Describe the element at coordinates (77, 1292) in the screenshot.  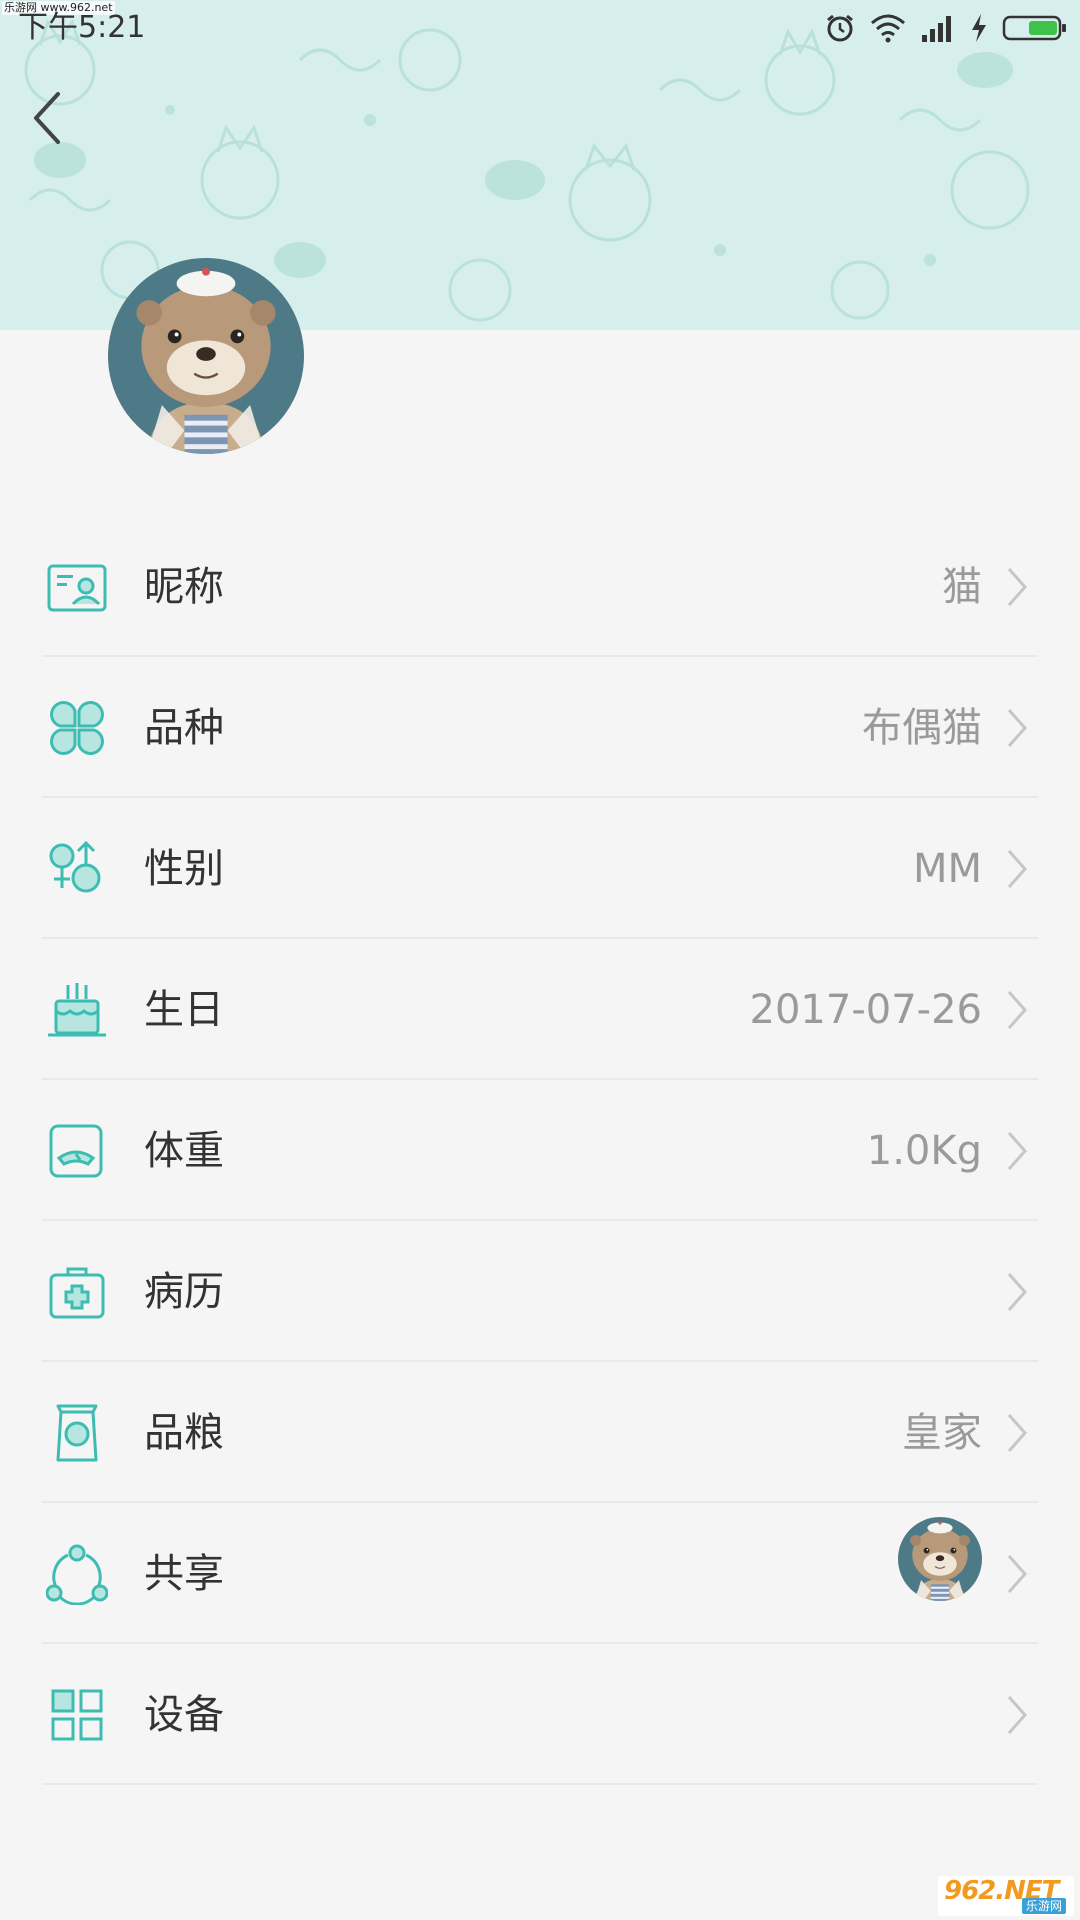
I see `medical-kit-icon` at that location.